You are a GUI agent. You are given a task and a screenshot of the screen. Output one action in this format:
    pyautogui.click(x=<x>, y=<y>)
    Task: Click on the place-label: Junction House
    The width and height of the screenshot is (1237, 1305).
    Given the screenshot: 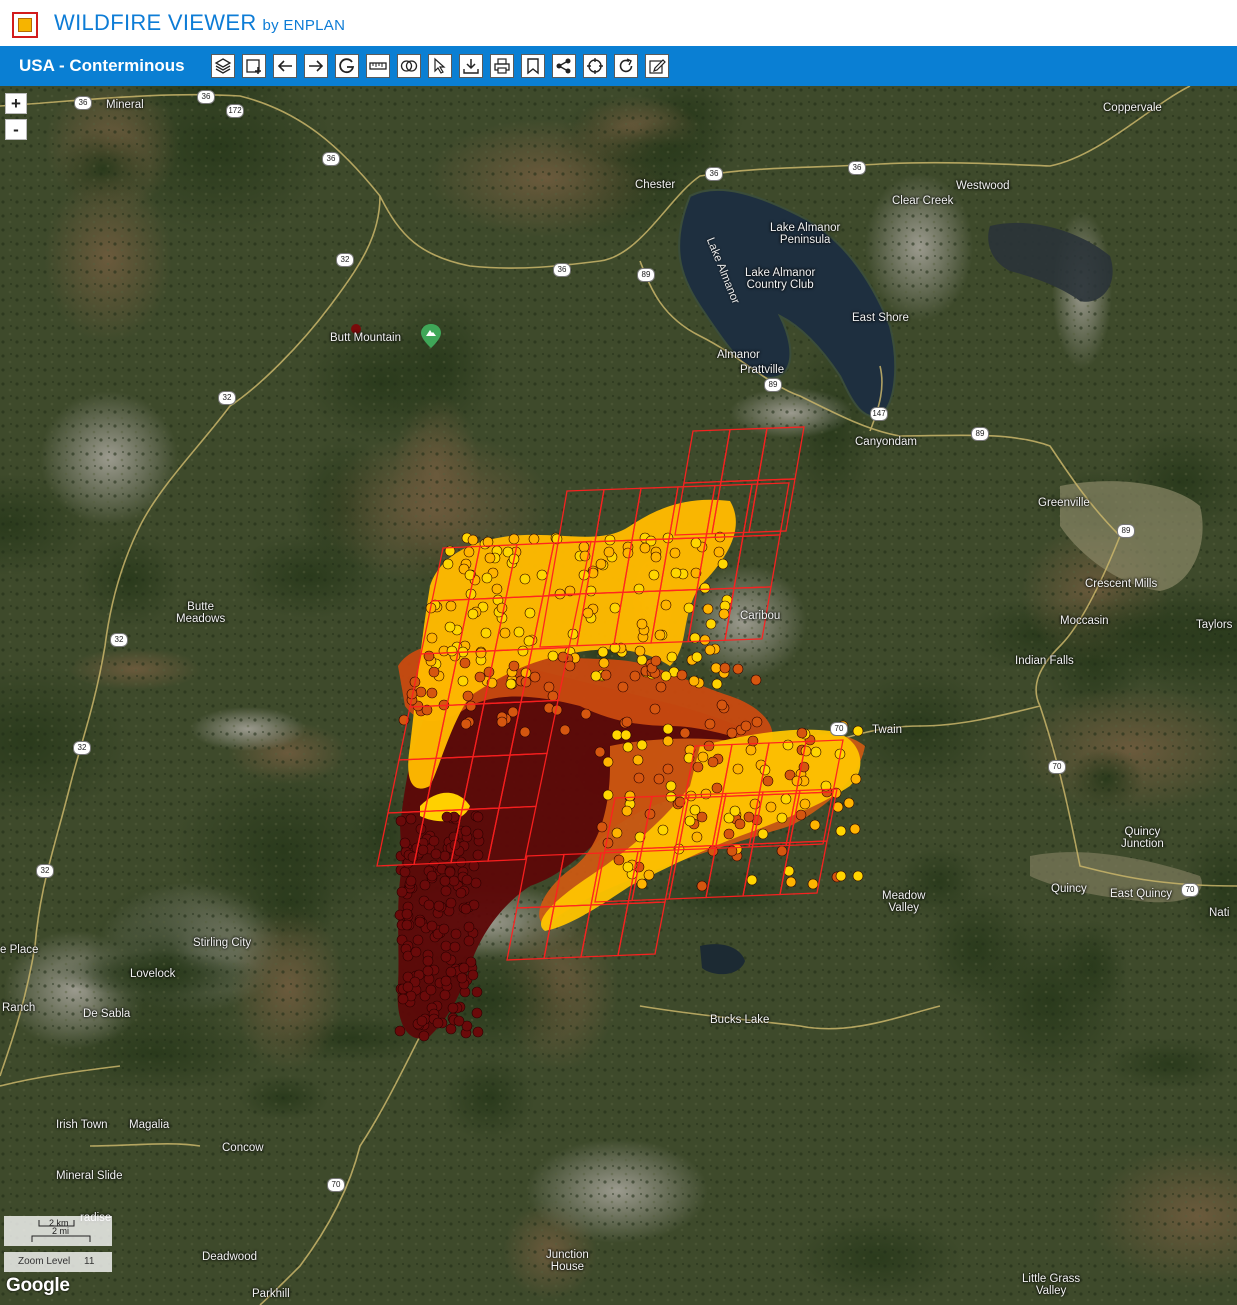 What is the action you would take?
    pyautogui.click(x=567, y=1261)
    